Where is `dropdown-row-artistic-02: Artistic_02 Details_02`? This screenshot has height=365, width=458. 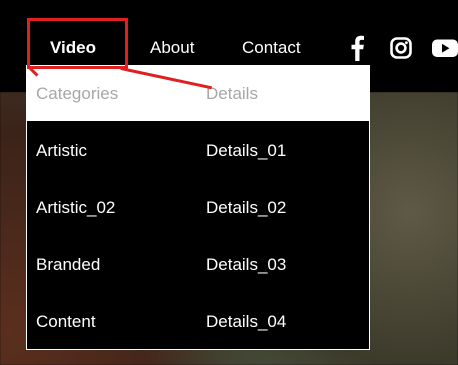
dropdown-row-artistic-02: Artistic_02 Details_02 is located at coordinates (198, 208).